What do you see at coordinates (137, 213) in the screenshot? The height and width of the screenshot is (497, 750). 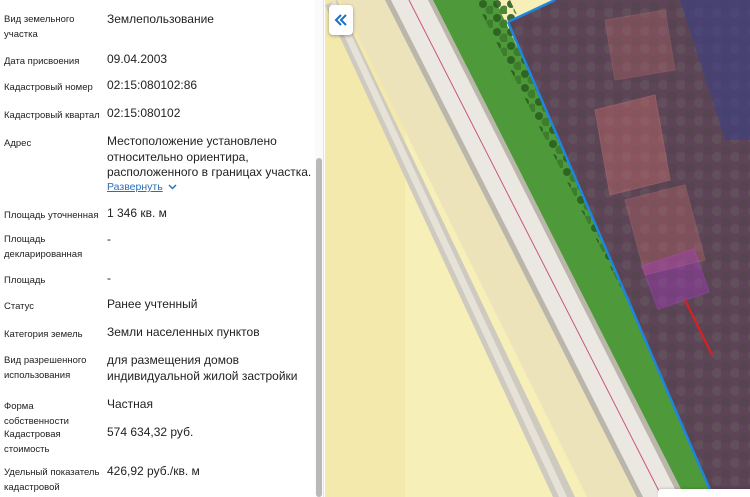 I see `area-refined-value: 1 346 кв. м` at bounding box center [137, 213].